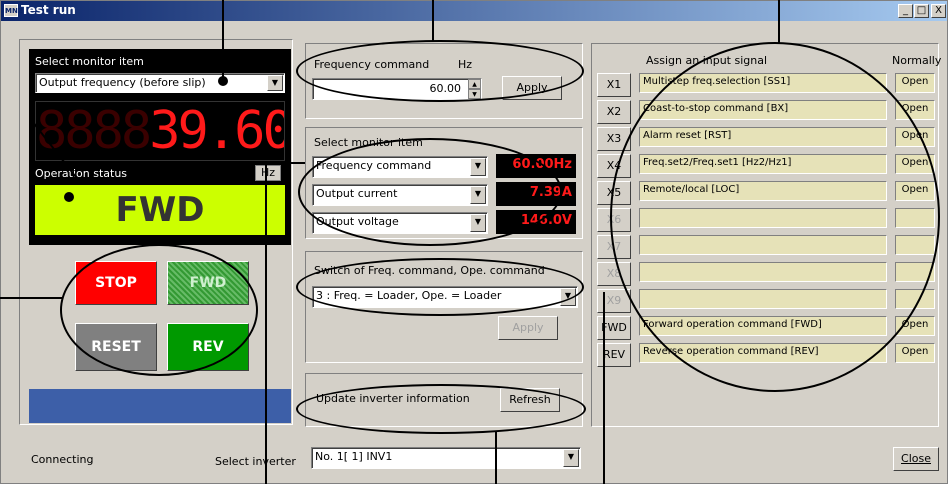  I want to click on close-button: Close, so click(916, 459).